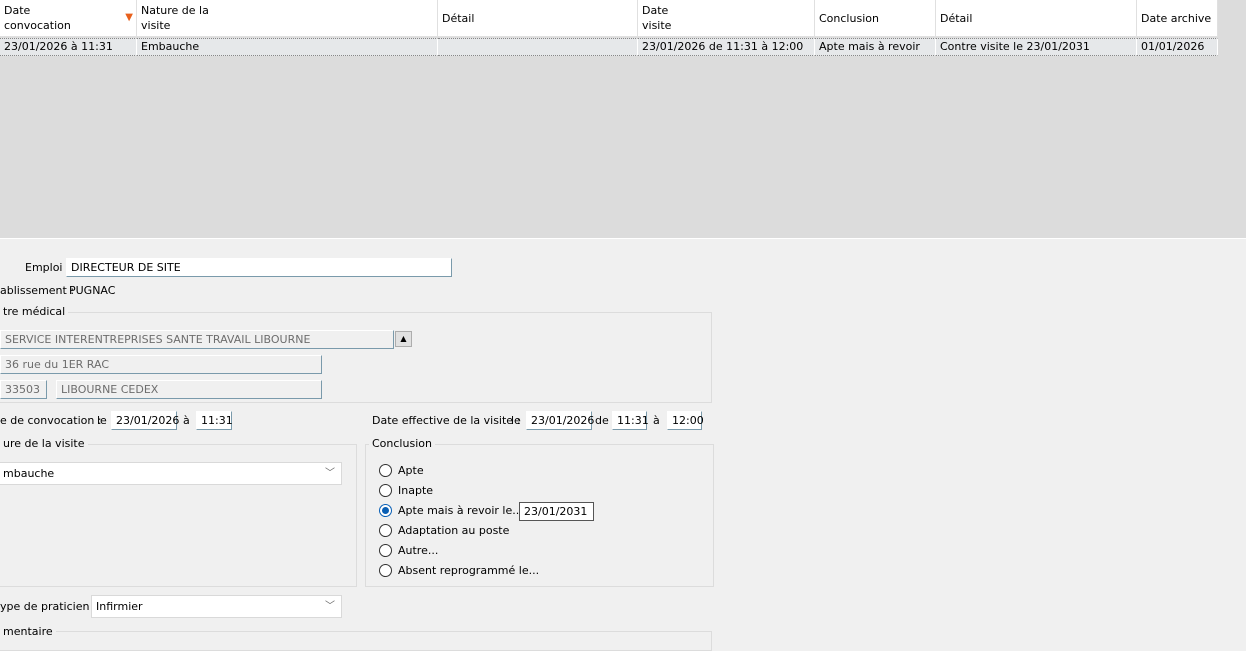 This screenshot has height=651, width=1246. I want to click on col-header-detail: Détail, so click(538, 18).